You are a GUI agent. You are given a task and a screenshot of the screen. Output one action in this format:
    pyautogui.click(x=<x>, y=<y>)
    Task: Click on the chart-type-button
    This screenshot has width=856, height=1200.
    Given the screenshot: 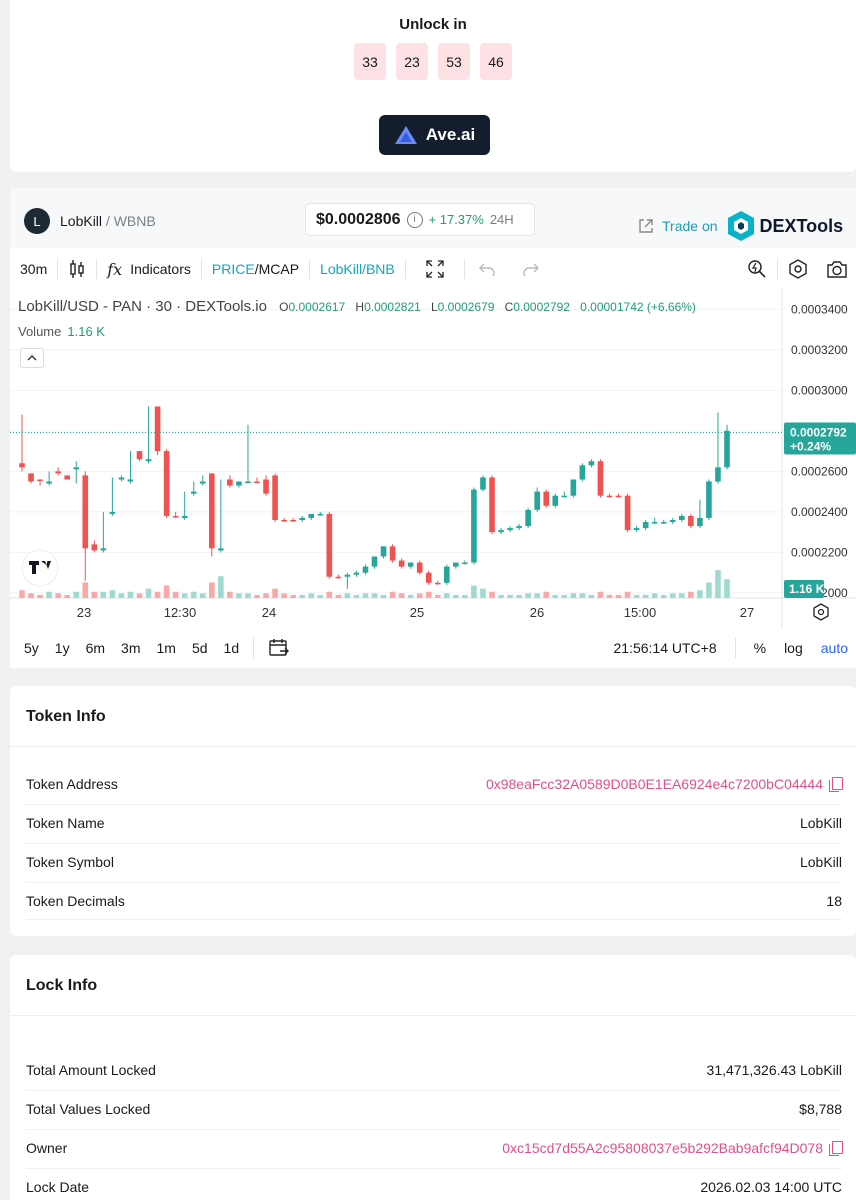 What is the action you would take?
    pyautogui.click(x=77, y=269)
    